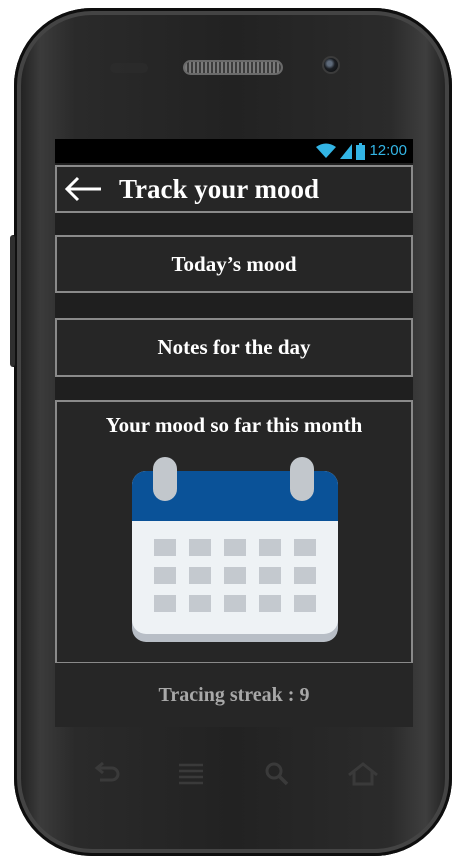  Describe the element at coordinates (234, 425) in the screenshot. I see `calendar-card-title: Your mood so far this month` at that location.